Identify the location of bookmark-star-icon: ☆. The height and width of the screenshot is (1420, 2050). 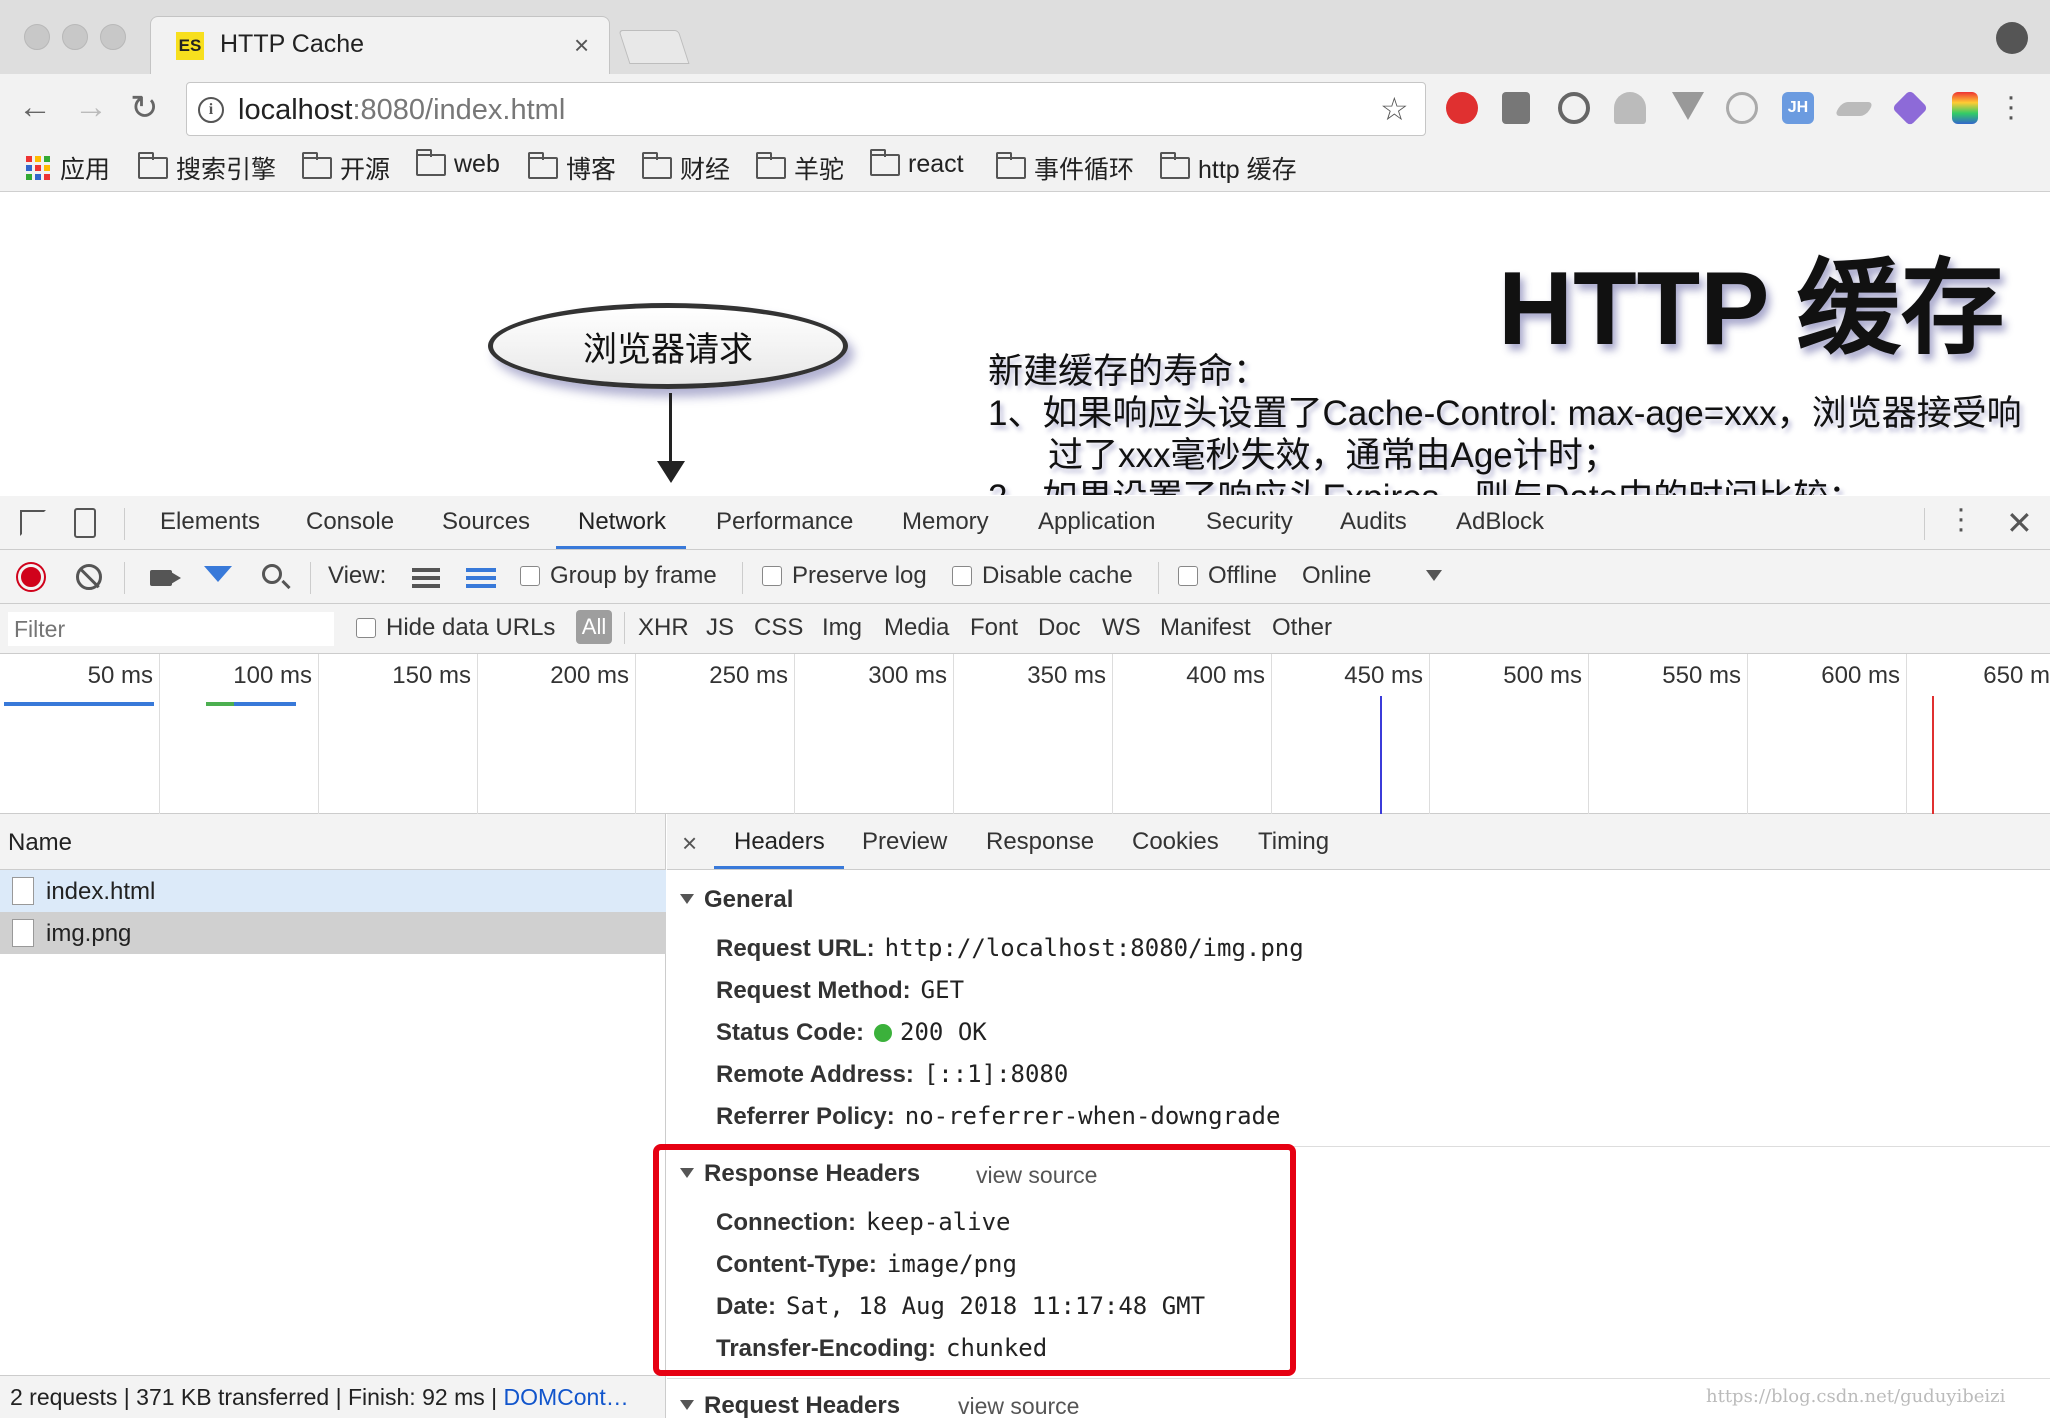
(1394, 109).